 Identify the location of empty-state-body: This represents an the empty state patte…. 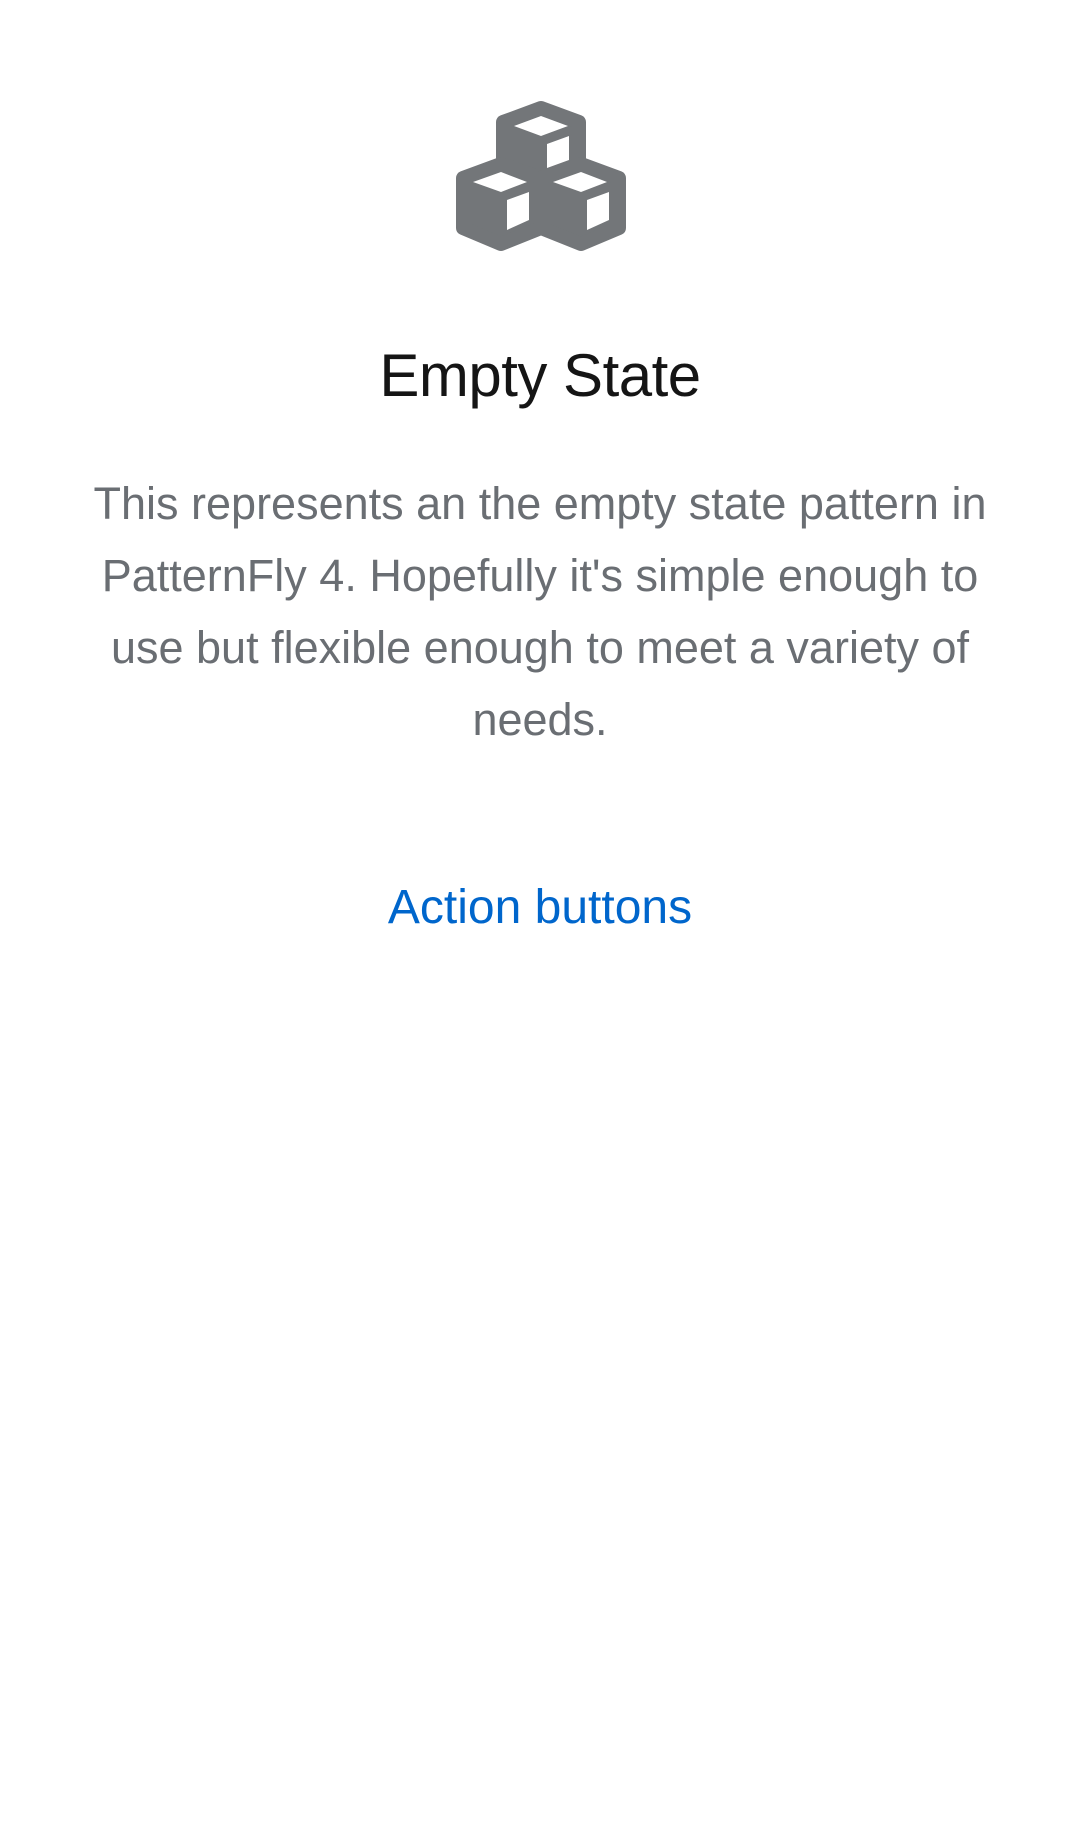
(540, 611).